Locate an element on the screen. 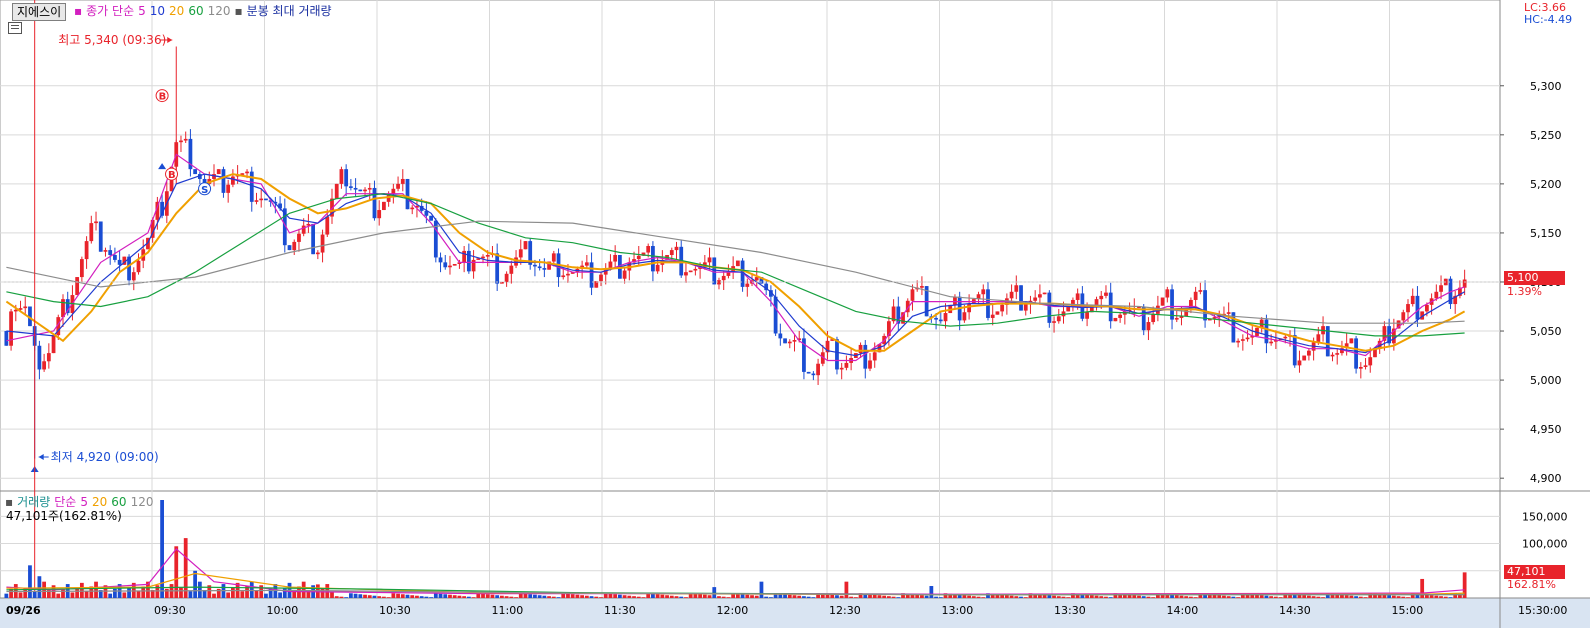 This screenshot has height=628, width=1590. chart-menu-icon is located at coordinates (15, 28).